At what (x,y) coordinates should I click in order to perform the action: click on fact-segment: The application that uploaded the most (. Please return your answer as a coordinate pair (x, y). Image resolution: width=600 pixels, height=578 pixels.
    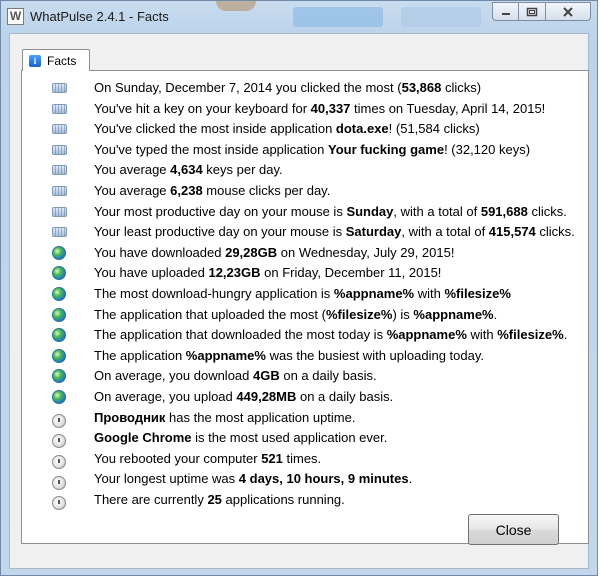
    Looking at the image, I should click on (210, 314).